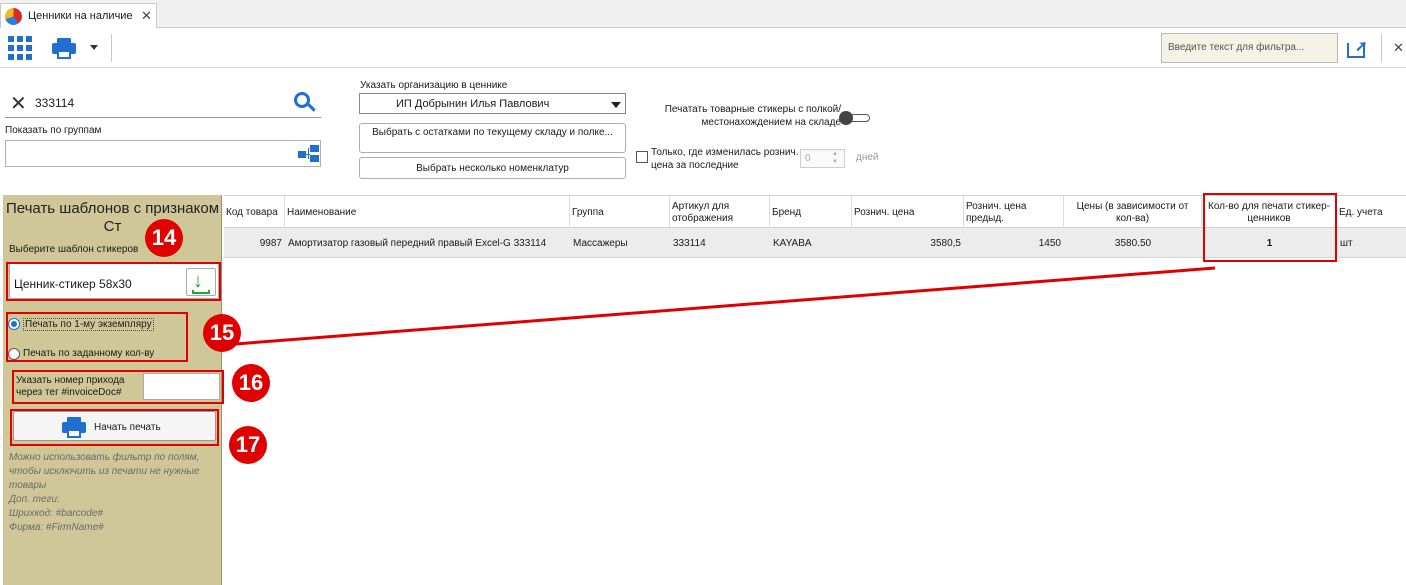  I want to click on annotation-badge-16: 16, so click(251, 383).